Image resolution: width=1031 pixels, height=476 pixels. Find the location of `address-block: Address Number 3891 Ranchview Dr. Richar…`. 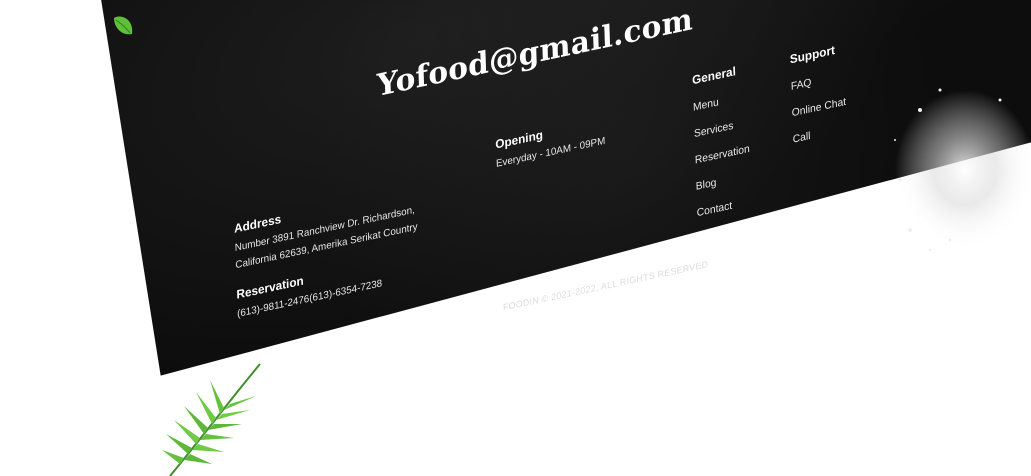

address-block: Address Number 3891 Ranchview Dr. Richar… is located at coordinates (326, 228).